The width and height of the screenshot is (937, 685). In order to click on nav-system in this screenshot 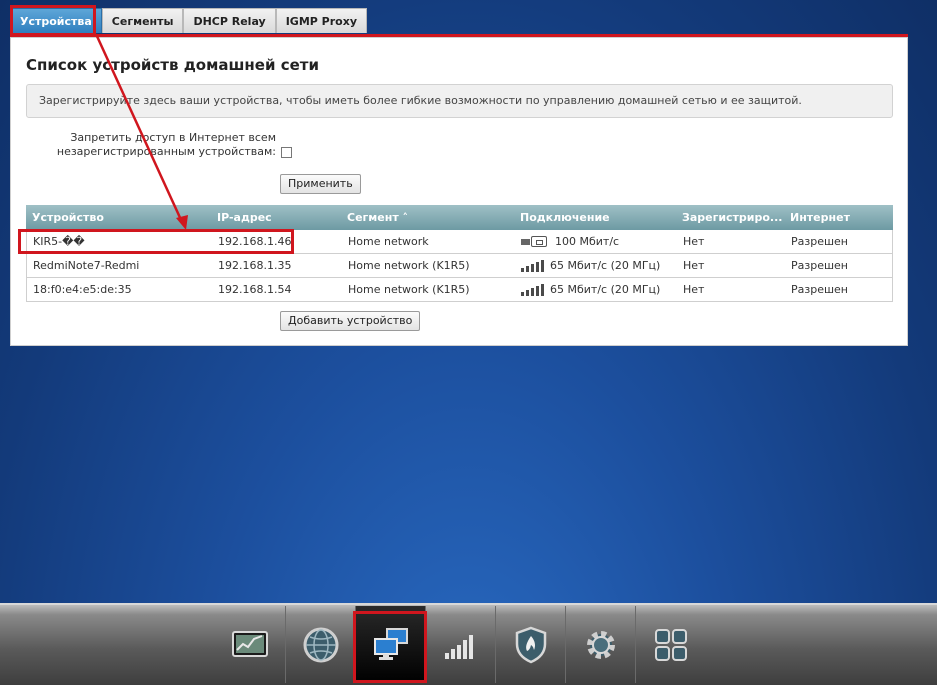, I will do `click(600, 644)`.